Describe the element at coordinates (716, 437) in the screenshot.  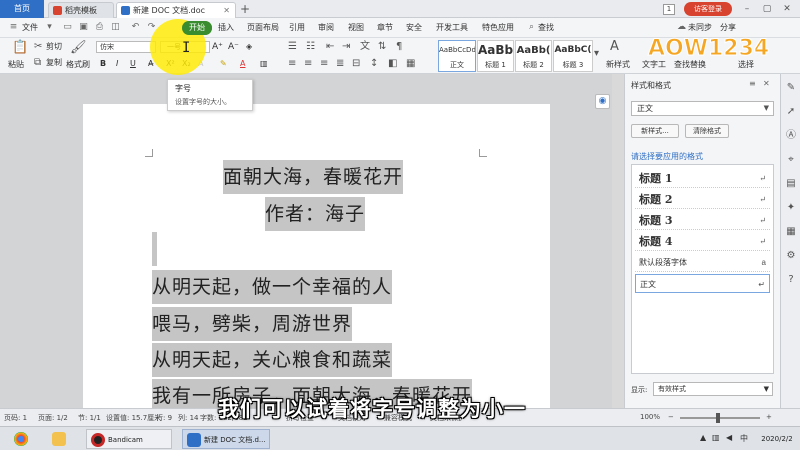
I see `network-icon: ▥` at that location.